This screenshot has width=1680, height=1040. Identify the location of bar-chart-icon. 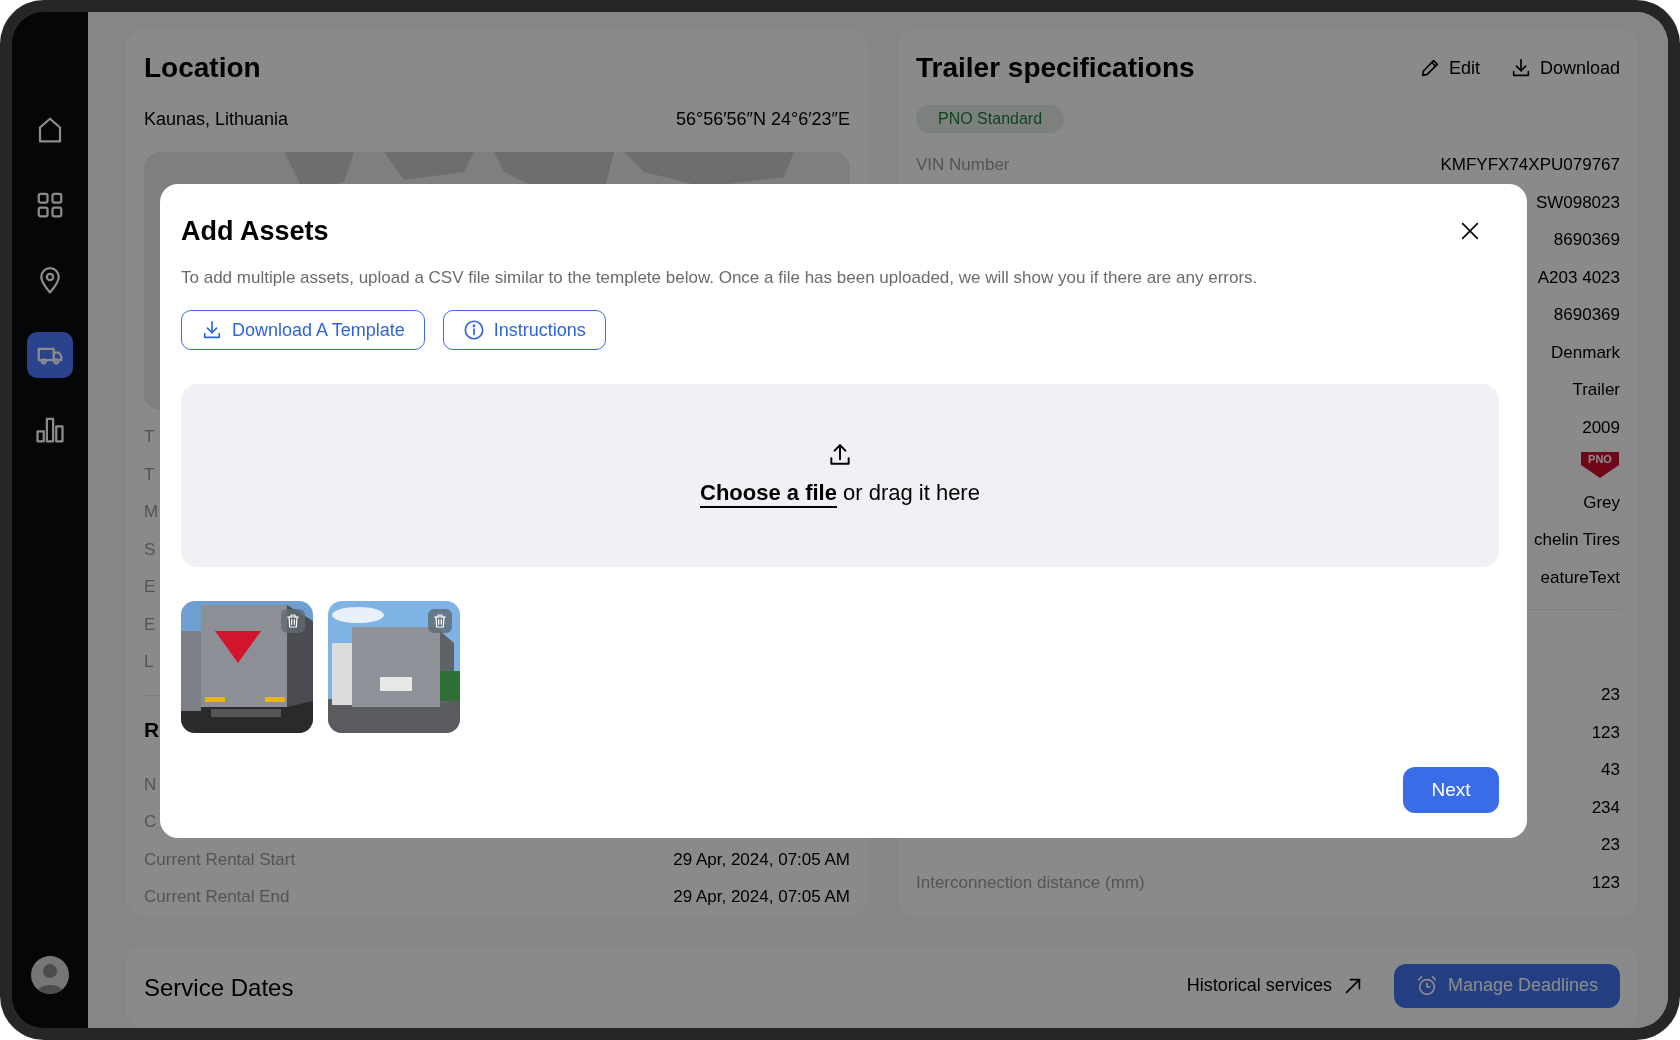
(50, 430).